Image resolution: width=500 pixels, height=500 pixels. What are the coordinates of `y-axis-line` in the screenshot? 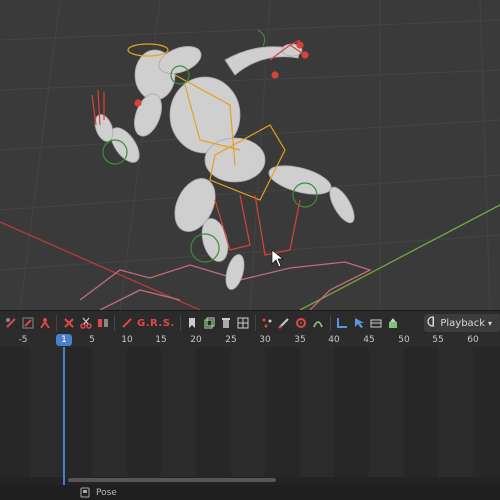 It's located at (399, 257).